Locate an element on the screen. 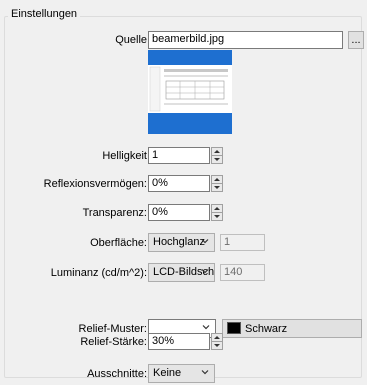 The width and height of the screenshot is (367, 385). brightness-label: Helligkeit is located at coordinates (124, 156).